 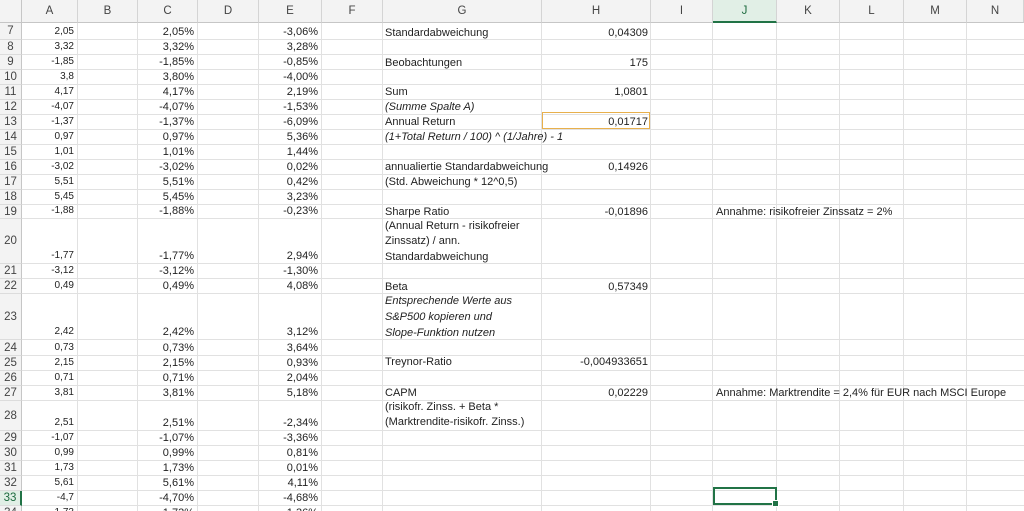 I want to click on column-header-A: A, so click(x=50, y=11).